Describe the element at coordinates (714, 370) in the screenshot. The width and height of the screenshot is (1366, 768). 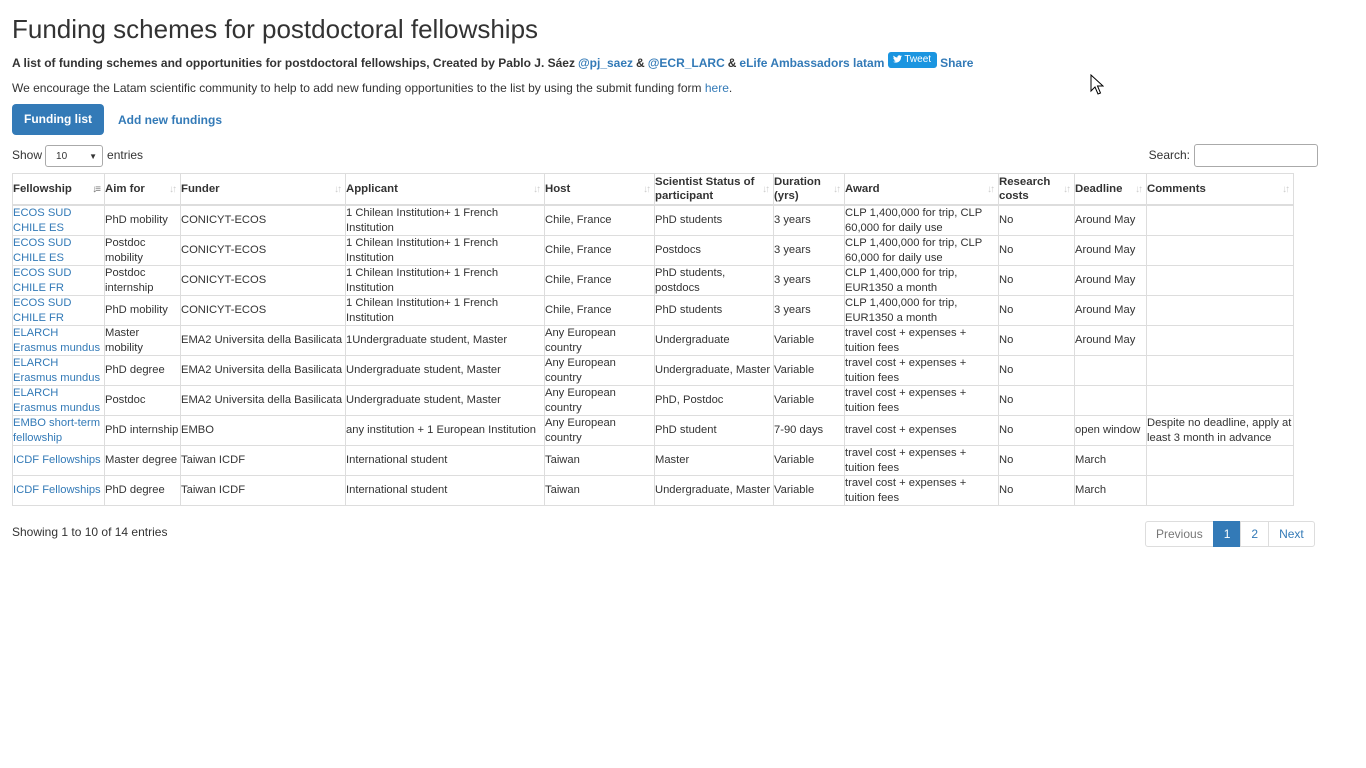
I see `table-cell: Undergraduate, Master` at that location.